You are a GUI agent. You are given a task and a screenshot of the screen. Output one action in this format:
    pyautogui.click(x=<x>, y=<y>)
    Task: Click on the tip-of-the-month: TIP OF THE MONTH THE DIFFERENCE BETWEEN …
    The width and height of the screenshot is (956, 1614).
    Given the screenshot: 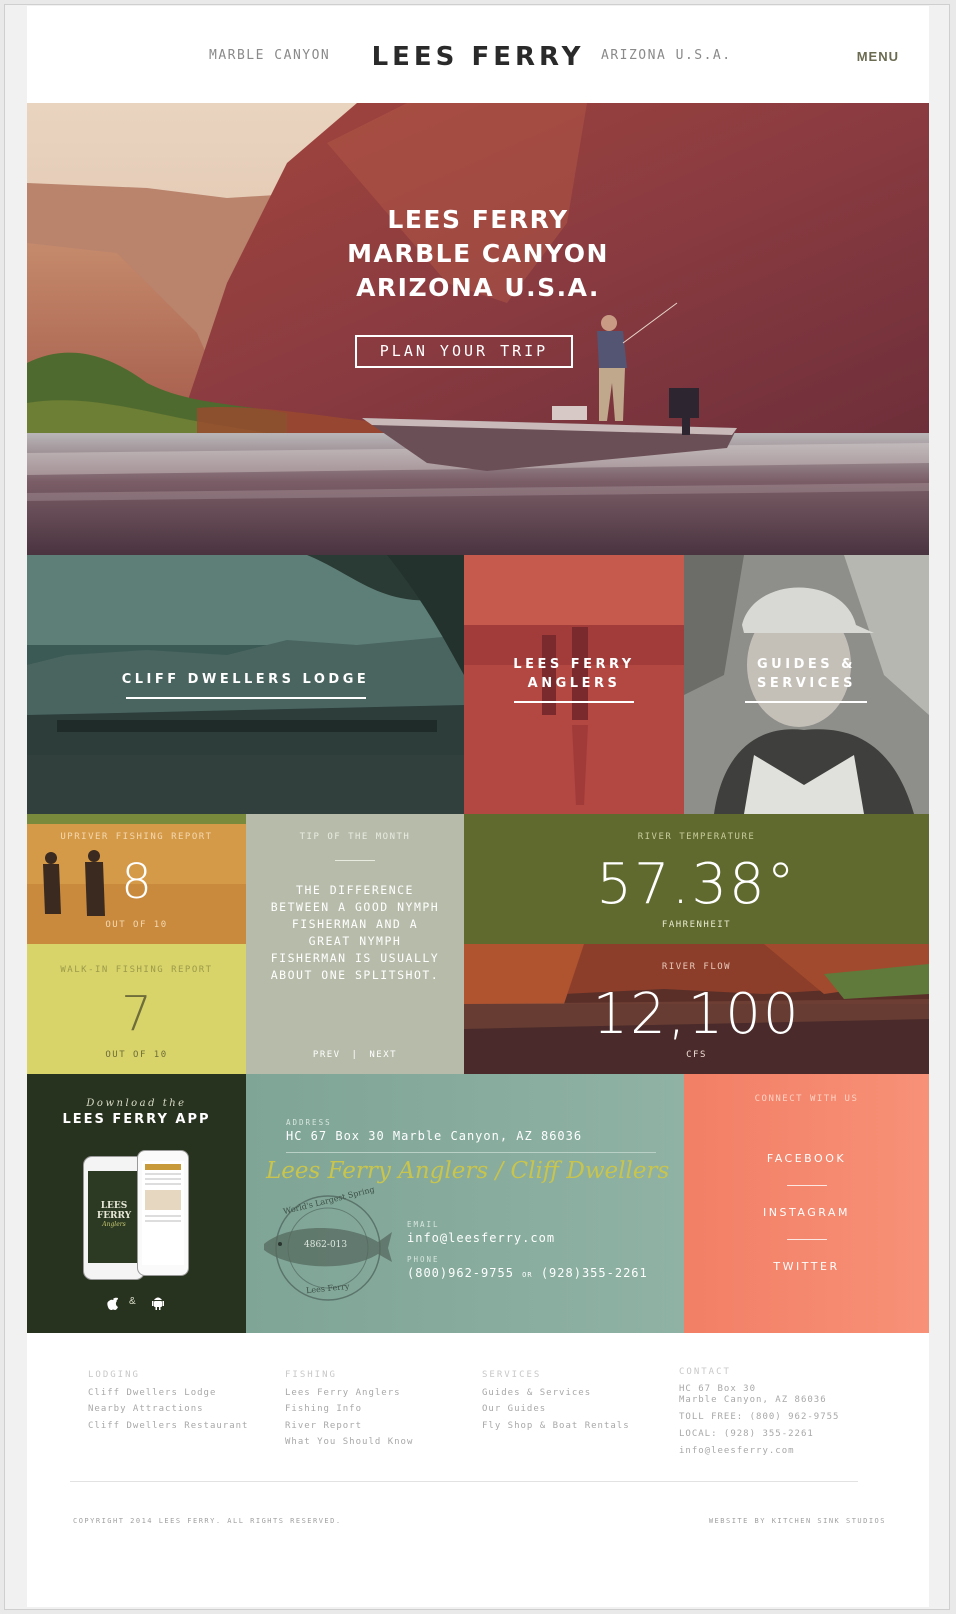 What is the action you would take?
    pyautogui.click(x=355, y=944)
    